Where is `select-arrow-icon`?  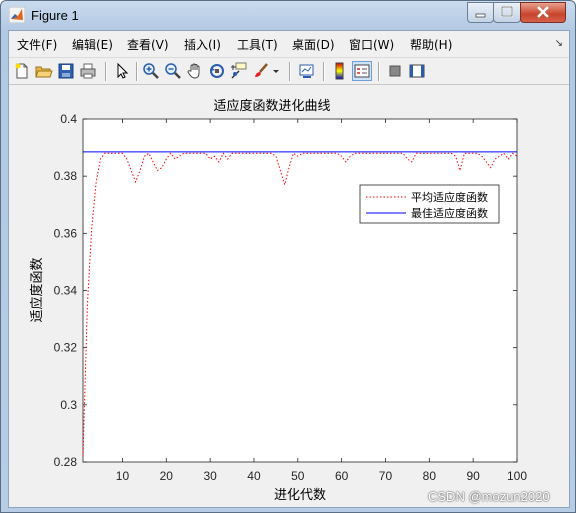
select-arrow-icon is located at coordinates (122, 71).